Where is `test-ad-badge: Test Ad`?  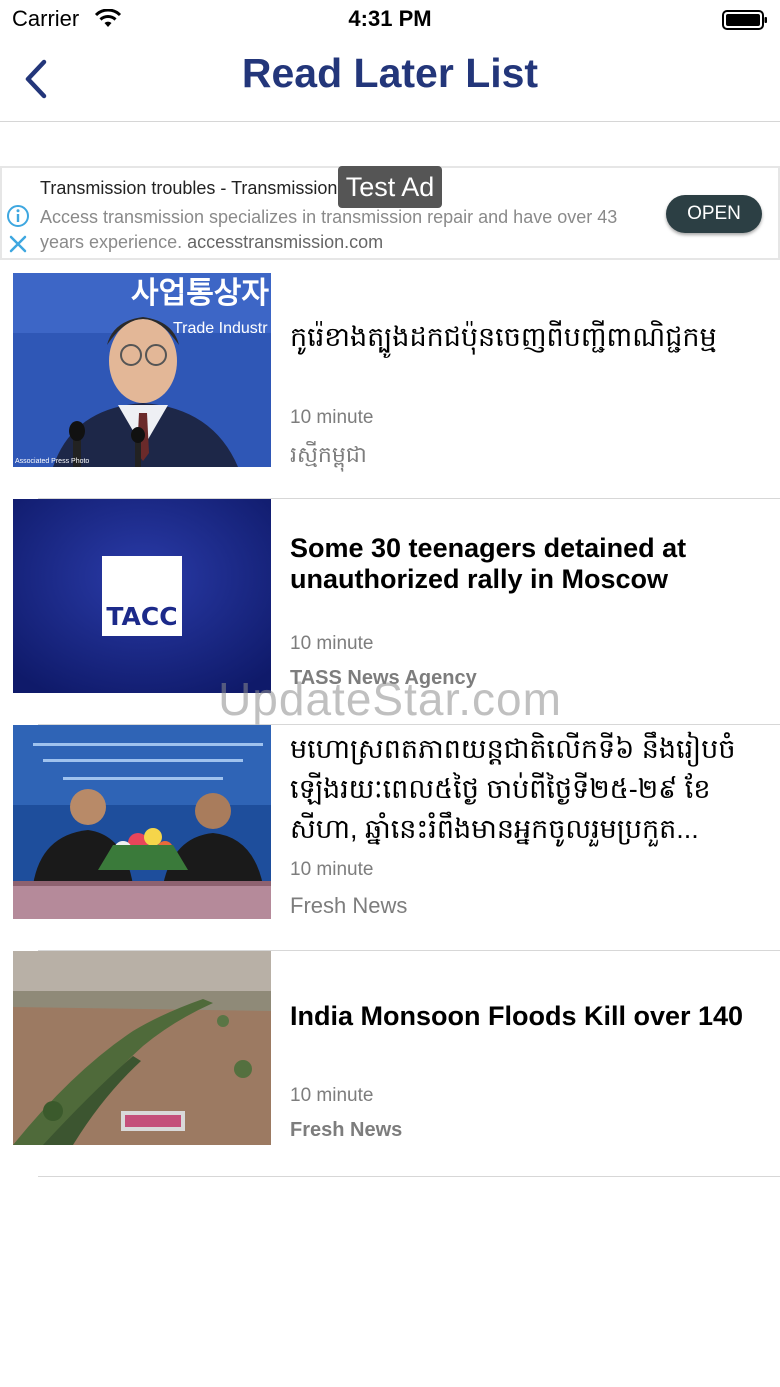 test-ad-badge: Test Ad is located at coordinates (390, 187).